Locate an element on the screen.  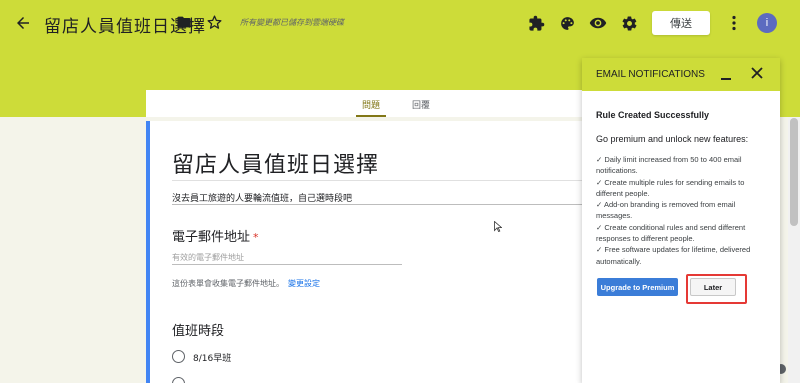
email-question: 電子郵件地址 * is located at coordinates (215, 235).